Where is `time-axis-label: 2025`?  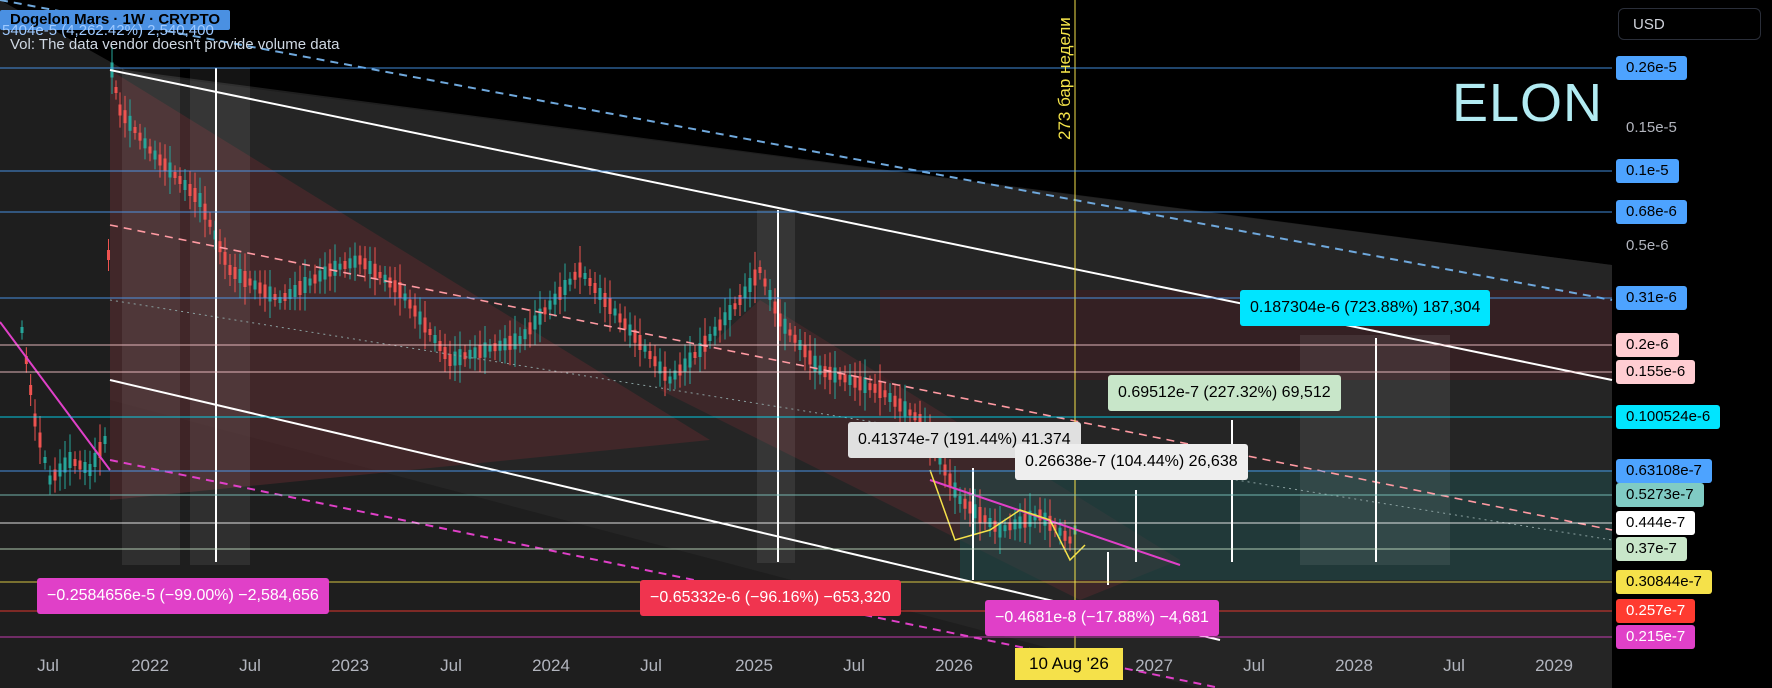 time-axis-label: 2025 is located at coordinates (754, 665).